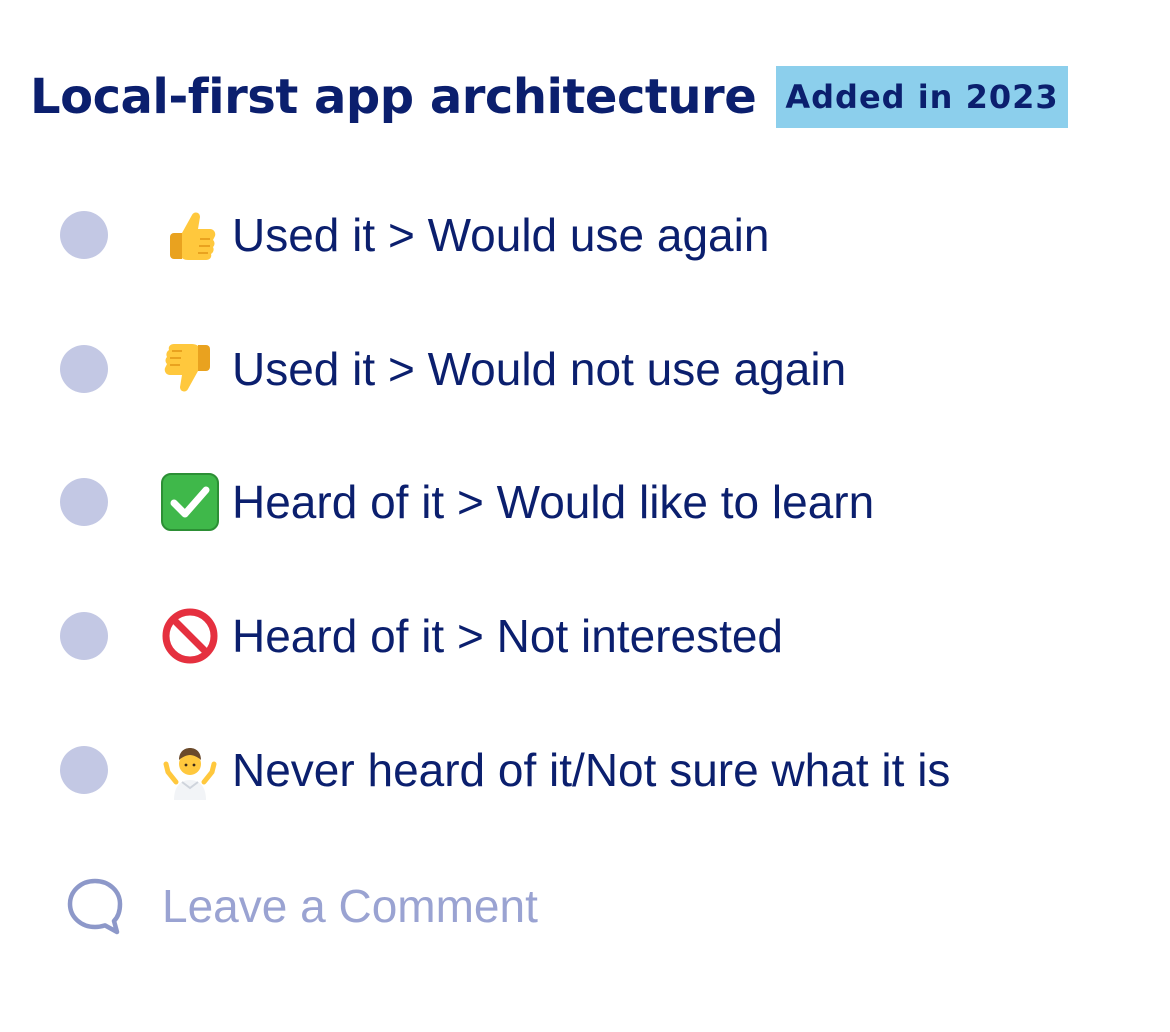 The height and width of the screenshot is (1032, 1170). Describe the element at coordinates (190, 636) in the screenshot. I see `prohibited-icon` at that location.